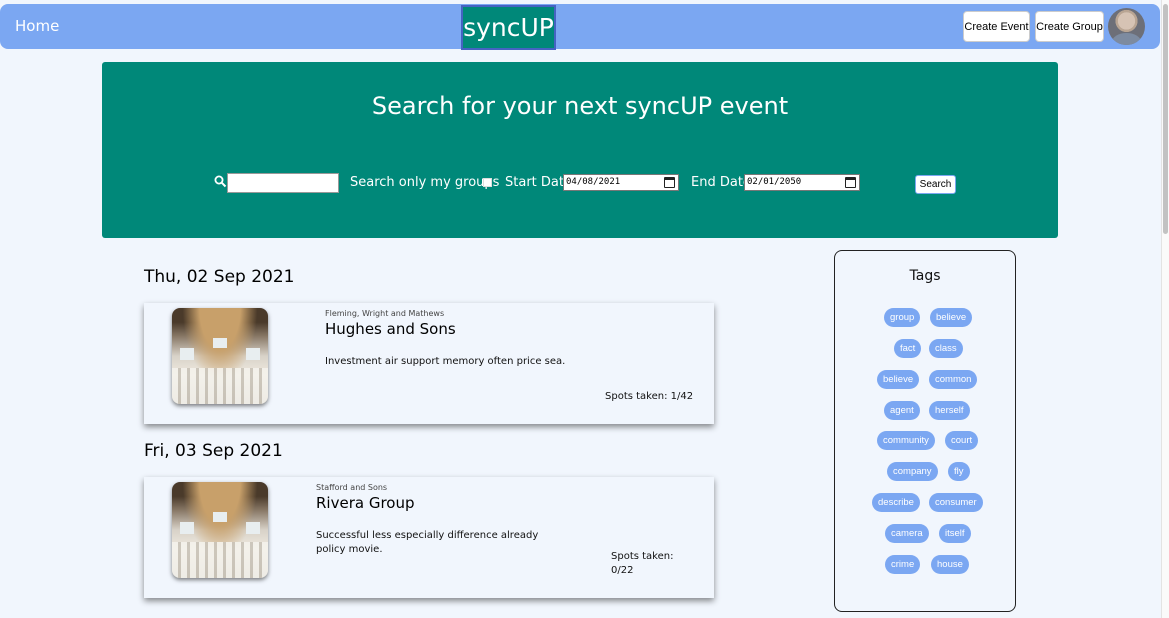 The height and width of the screenshot is (618, 1169). Describe the element at coordinates (953, 379) in the screenshot. I see `tag: common` at that location.